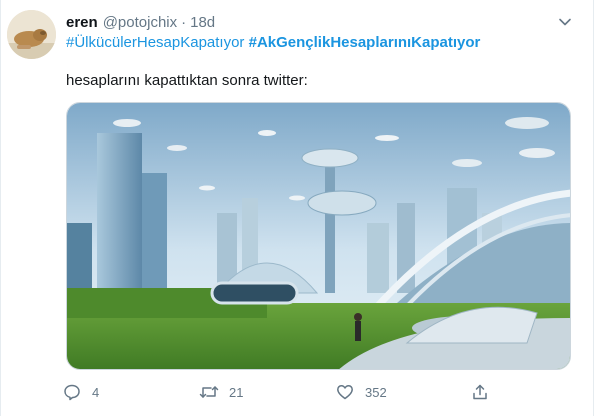 The image size is (594, 416). Describe the element at coordinates (345, 392) in the screenshot. I see `heart-icon` at that location.